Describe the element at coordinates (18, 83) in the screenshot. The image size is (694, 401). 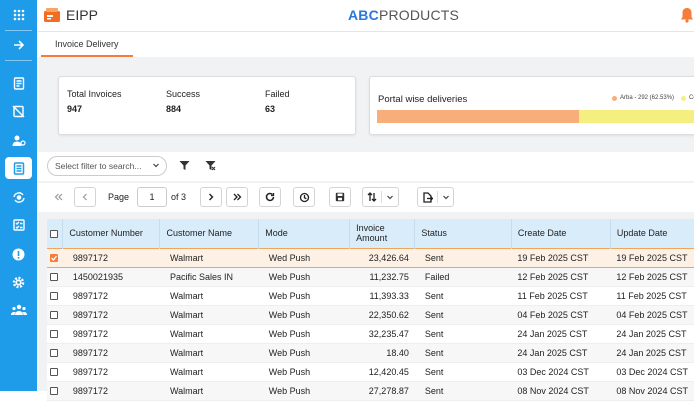
I see `invoice-icon` at that location.